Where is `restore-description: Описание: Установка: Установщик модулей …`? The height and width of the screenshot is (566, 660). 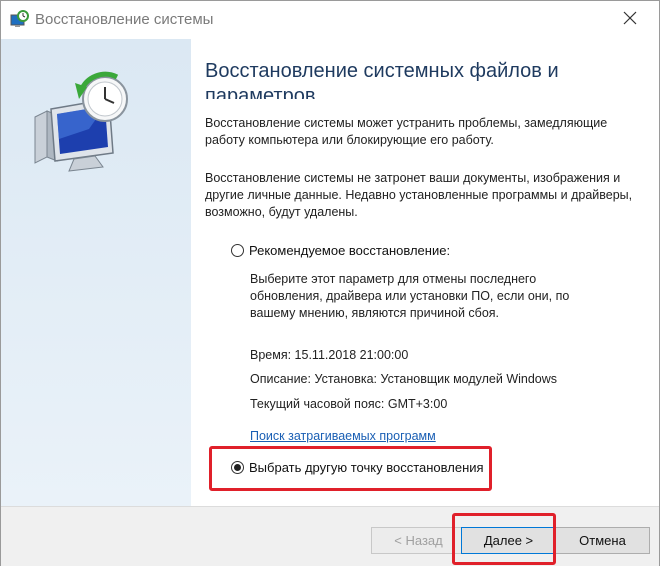
restore-description: Описание: Установка: Установщик модулей … is located at coordinates (404, 379).